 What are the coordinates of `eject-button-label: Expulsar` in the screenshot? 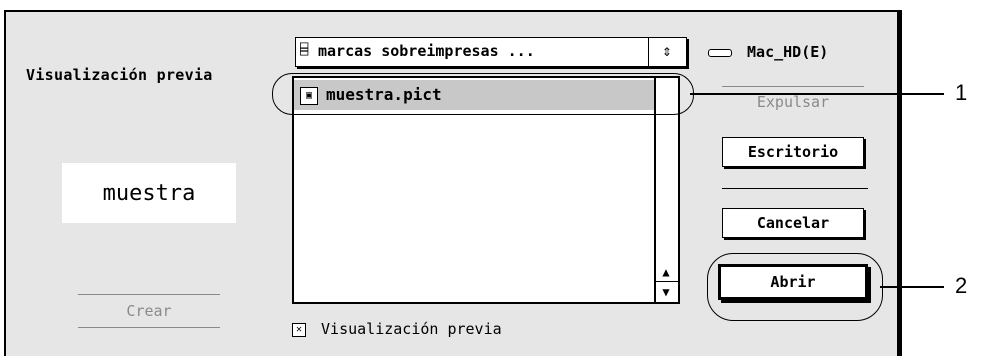 It's located at (793, 101).